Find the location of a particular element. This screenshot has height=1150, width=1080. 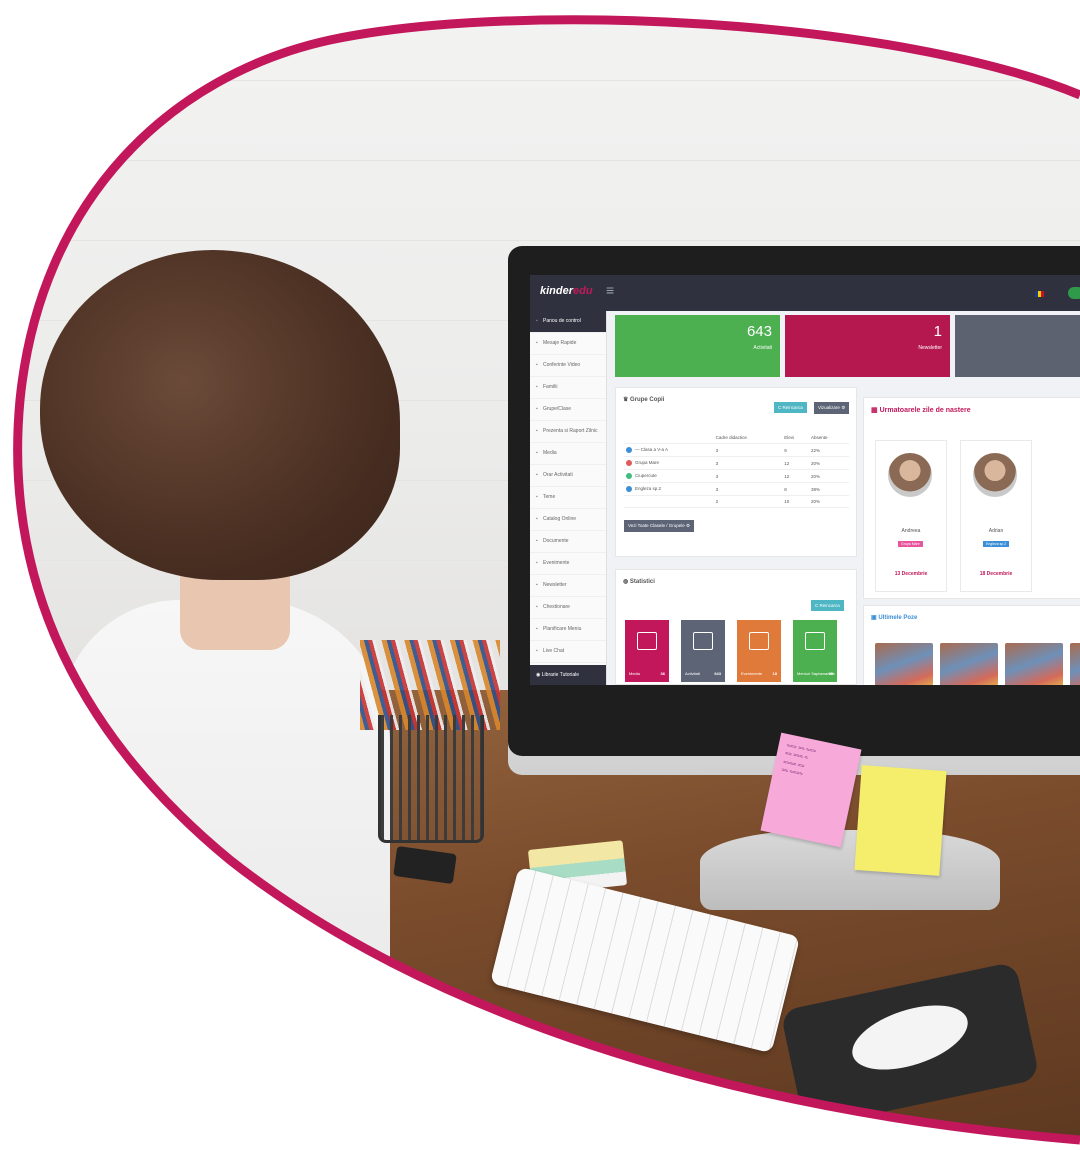

image-icon is located at coordinates (647, 641).